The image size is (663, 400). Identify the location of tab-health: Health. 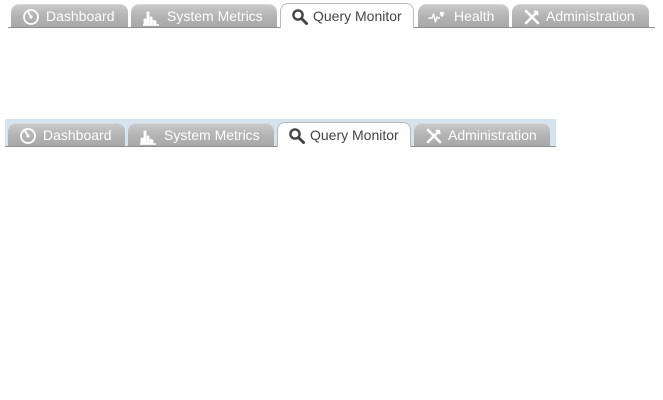
(463, 15).